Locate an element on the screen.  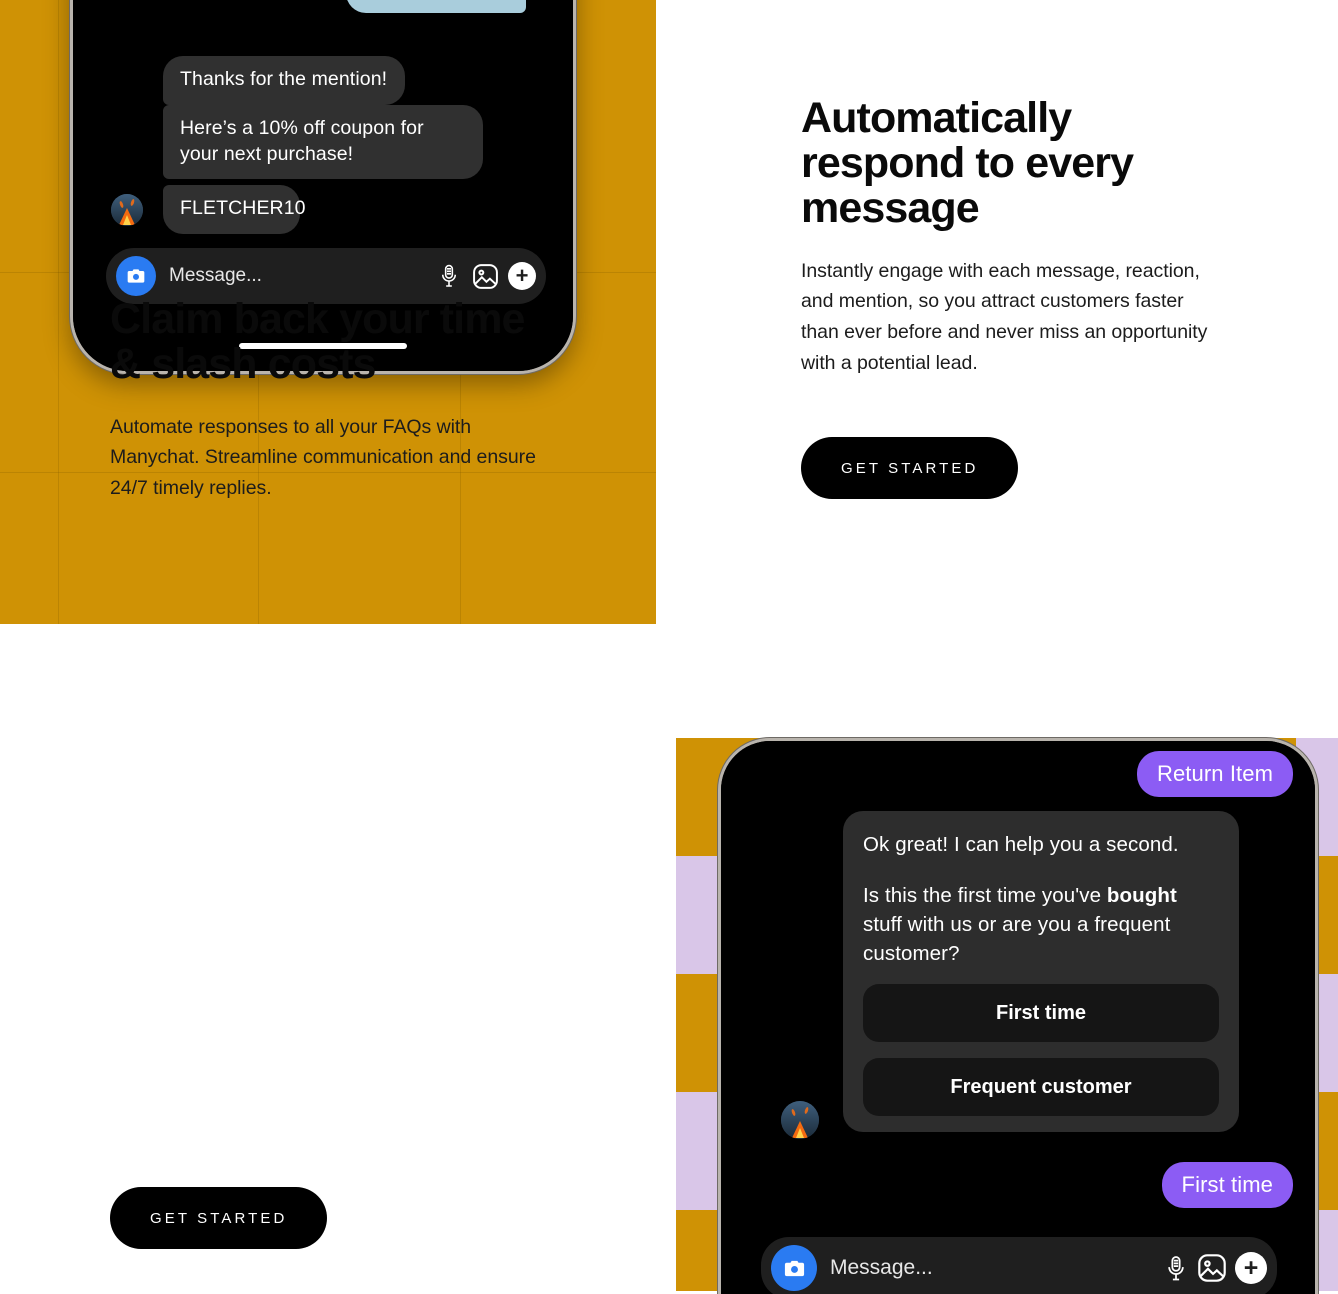
chat-bubble-bot: FLETCHER10 is located at coordinates (234, 209).